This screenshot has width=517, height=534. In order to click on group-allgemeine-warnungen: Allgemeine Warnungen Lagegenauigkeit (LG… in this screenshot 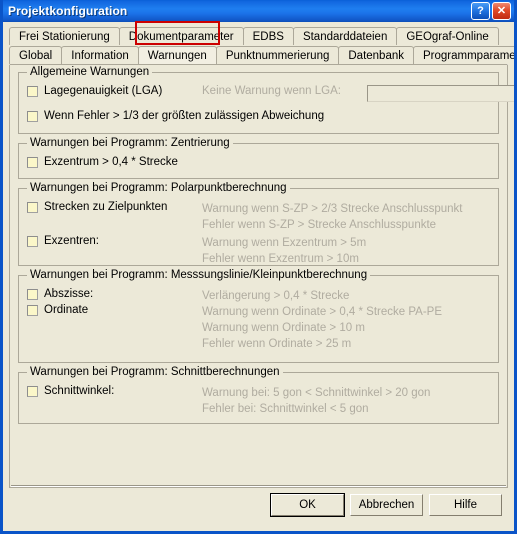, I will do `click(266, 100)`.